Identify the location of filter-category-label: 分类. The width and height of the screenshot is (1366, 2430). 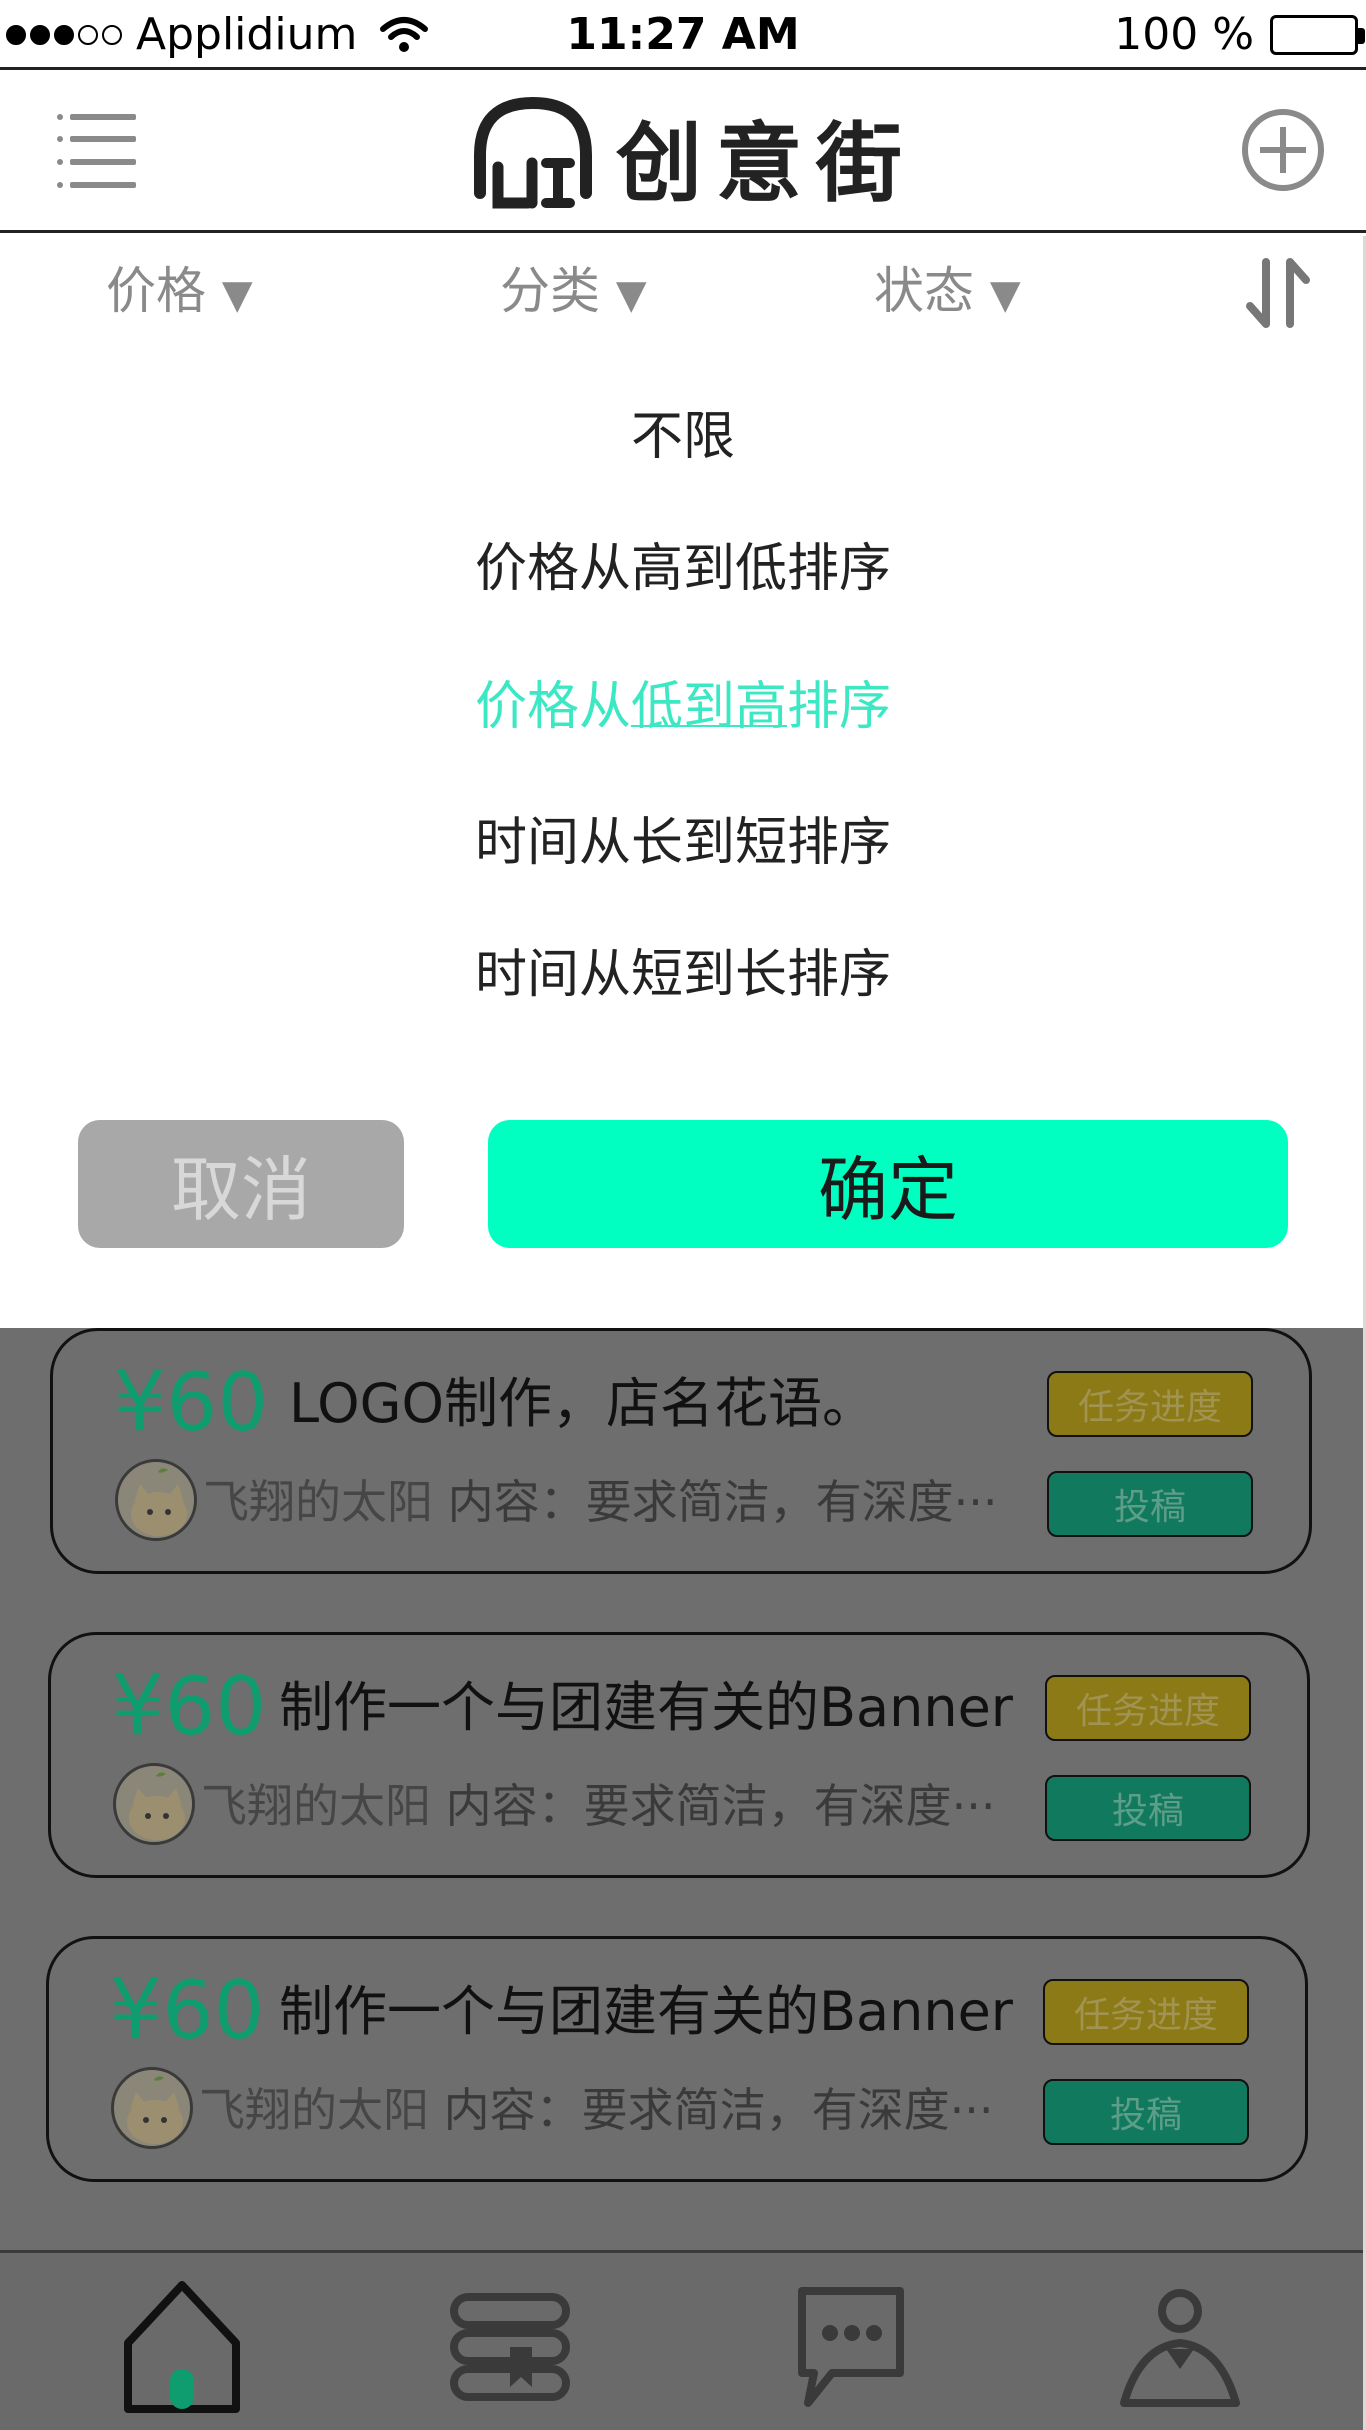
(550, 291).